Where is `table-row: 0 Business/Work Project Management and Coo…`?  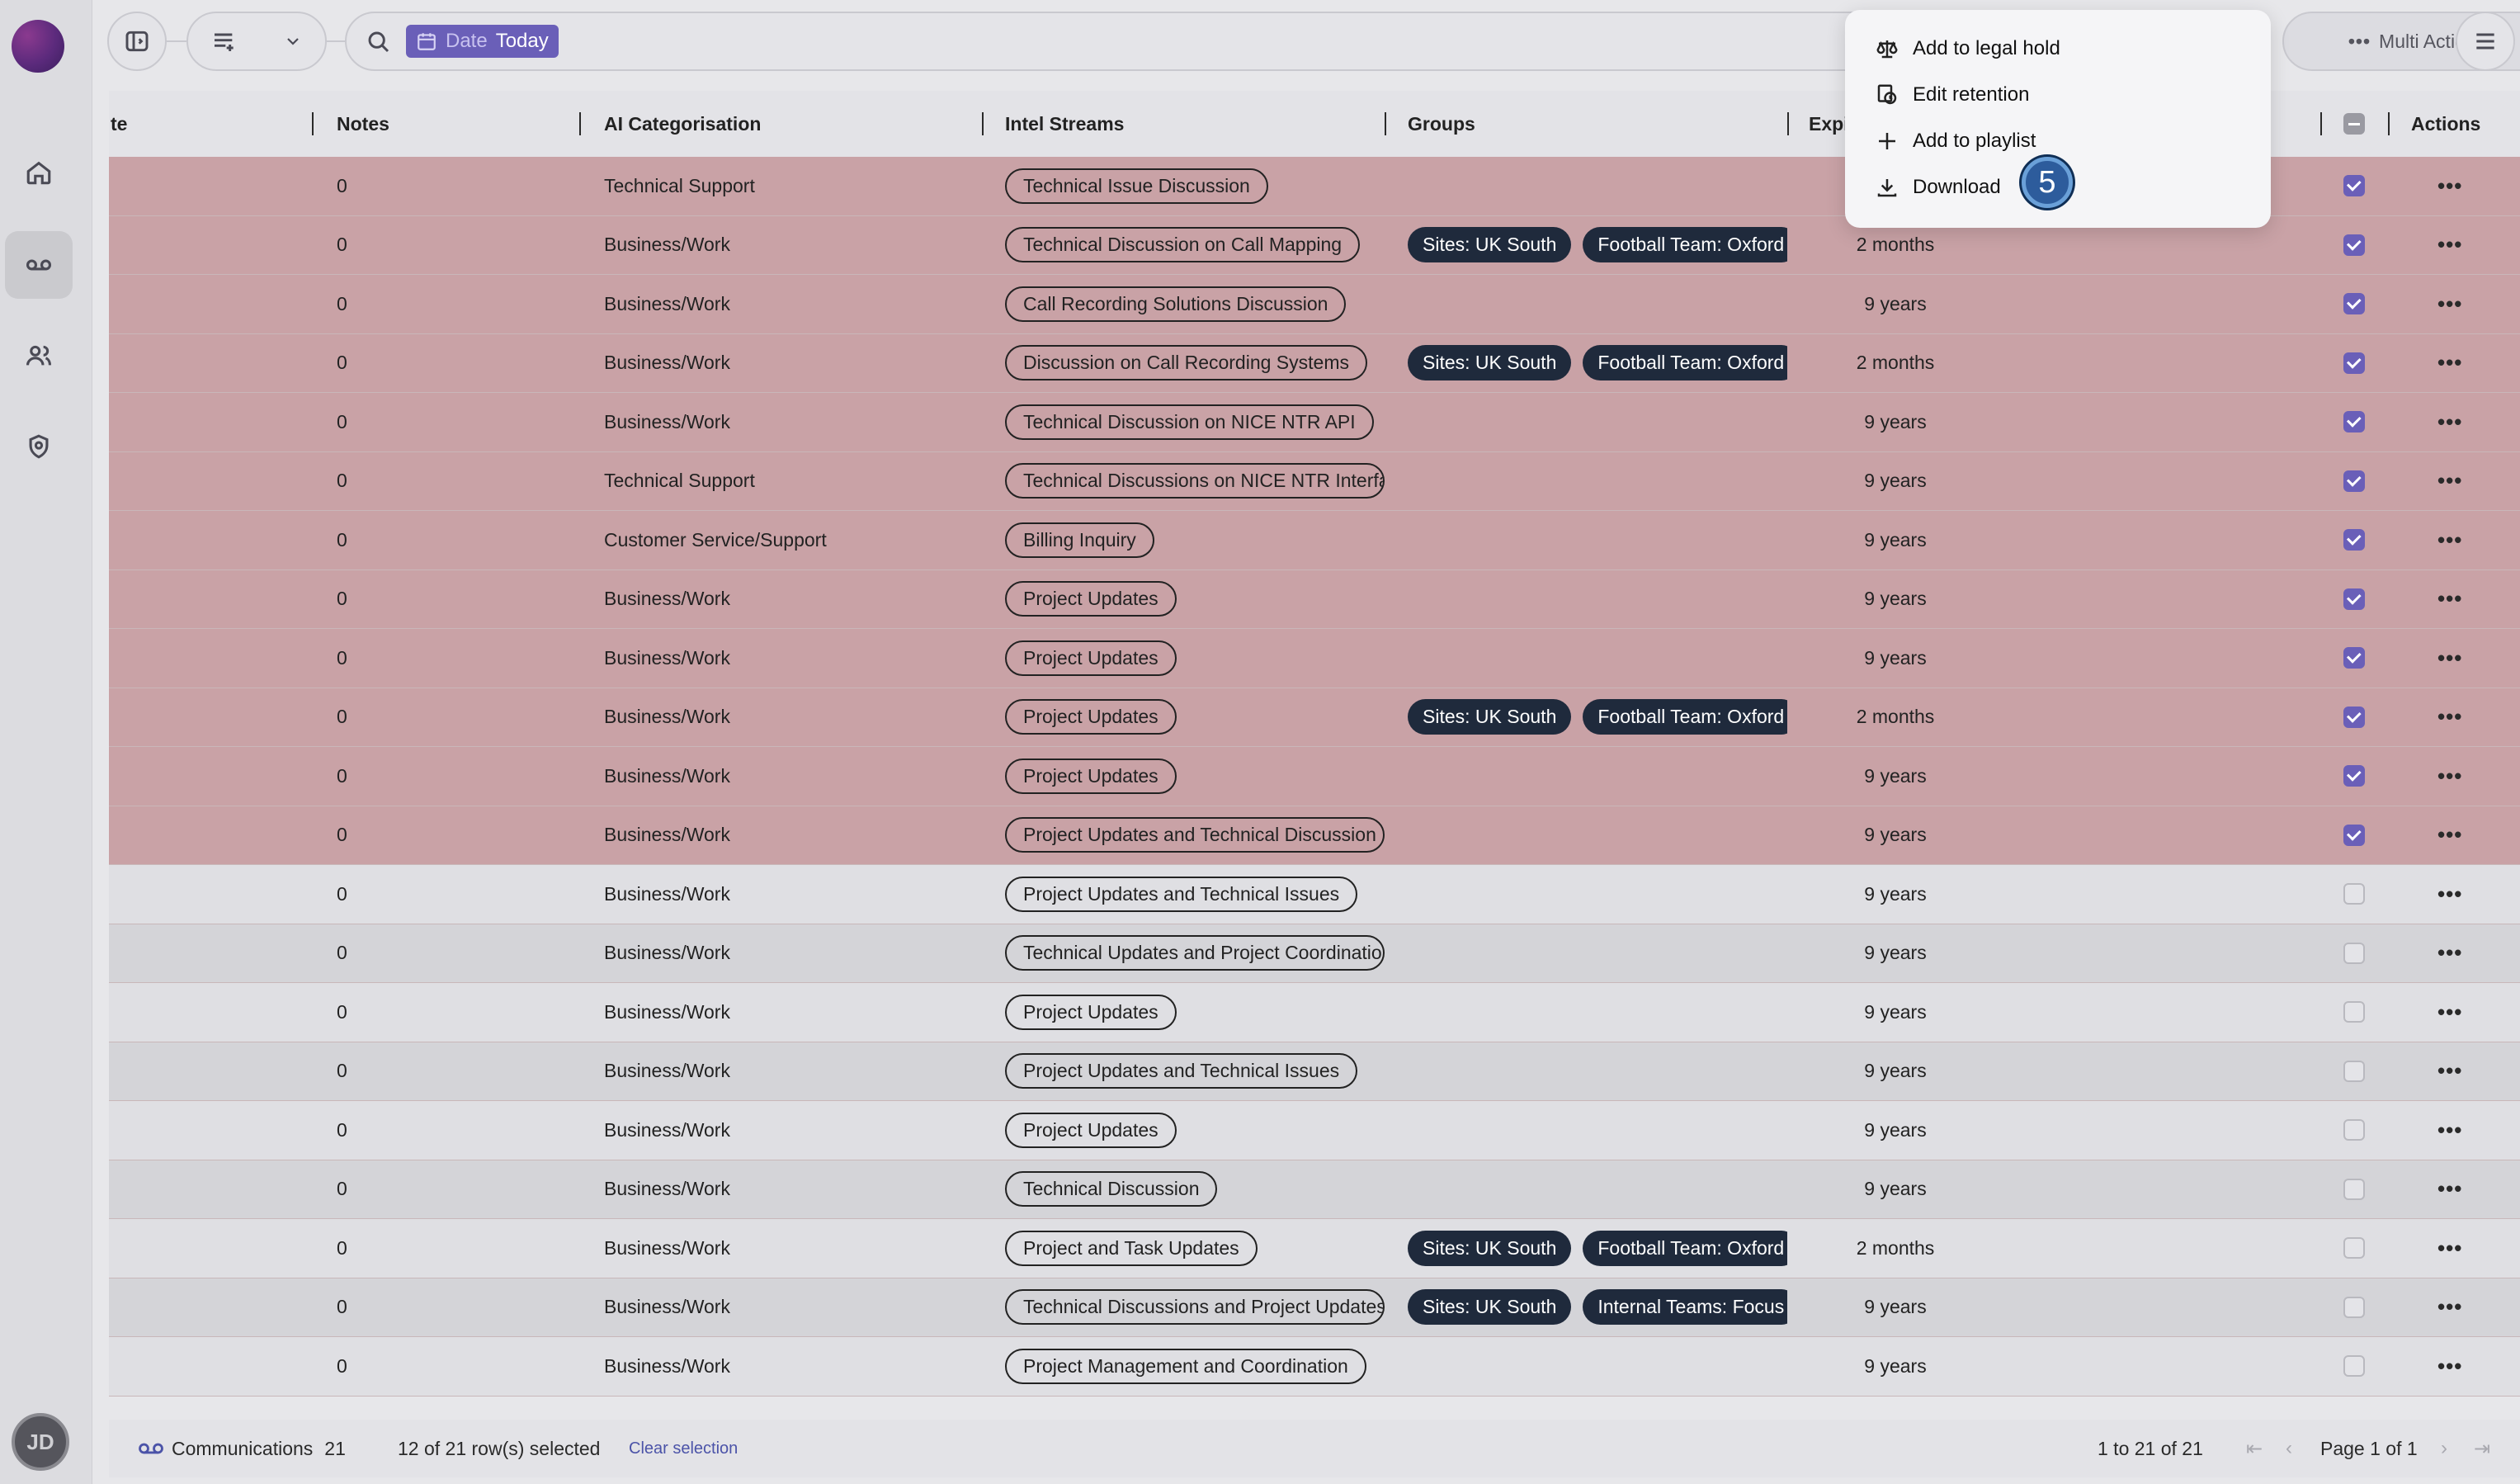
table-row: 0 Business/Work Project Management and Coo… is located at coordinates (1314, 1367).